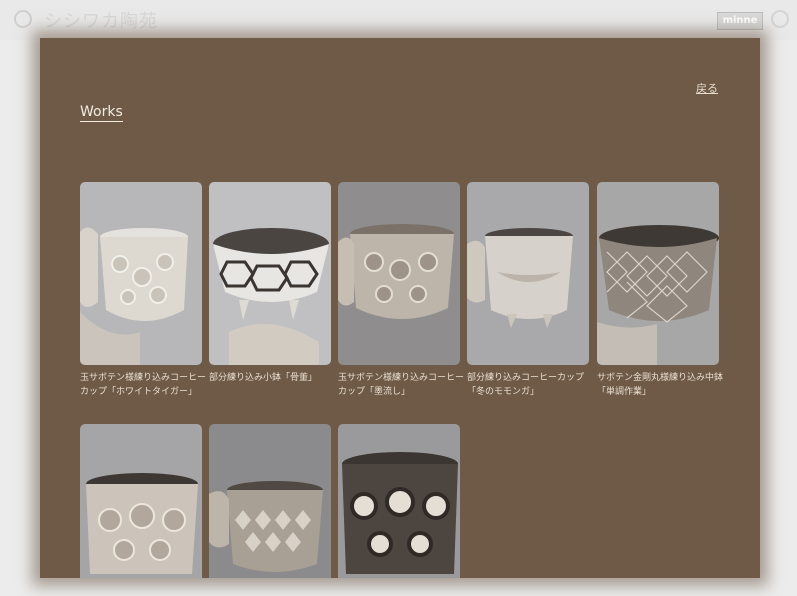 The image size is (797, 596). I want to click on work-caption: 部分練り込み小鉢「骨董」, so click(272, 378).